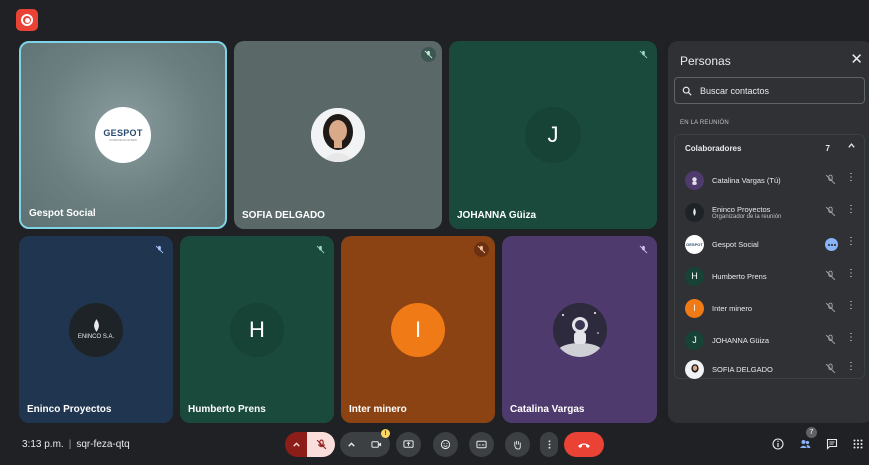 Image resolution: width=869 pixels, height=465 pixels. I want to click on emoji-icon, so click(445, 444).